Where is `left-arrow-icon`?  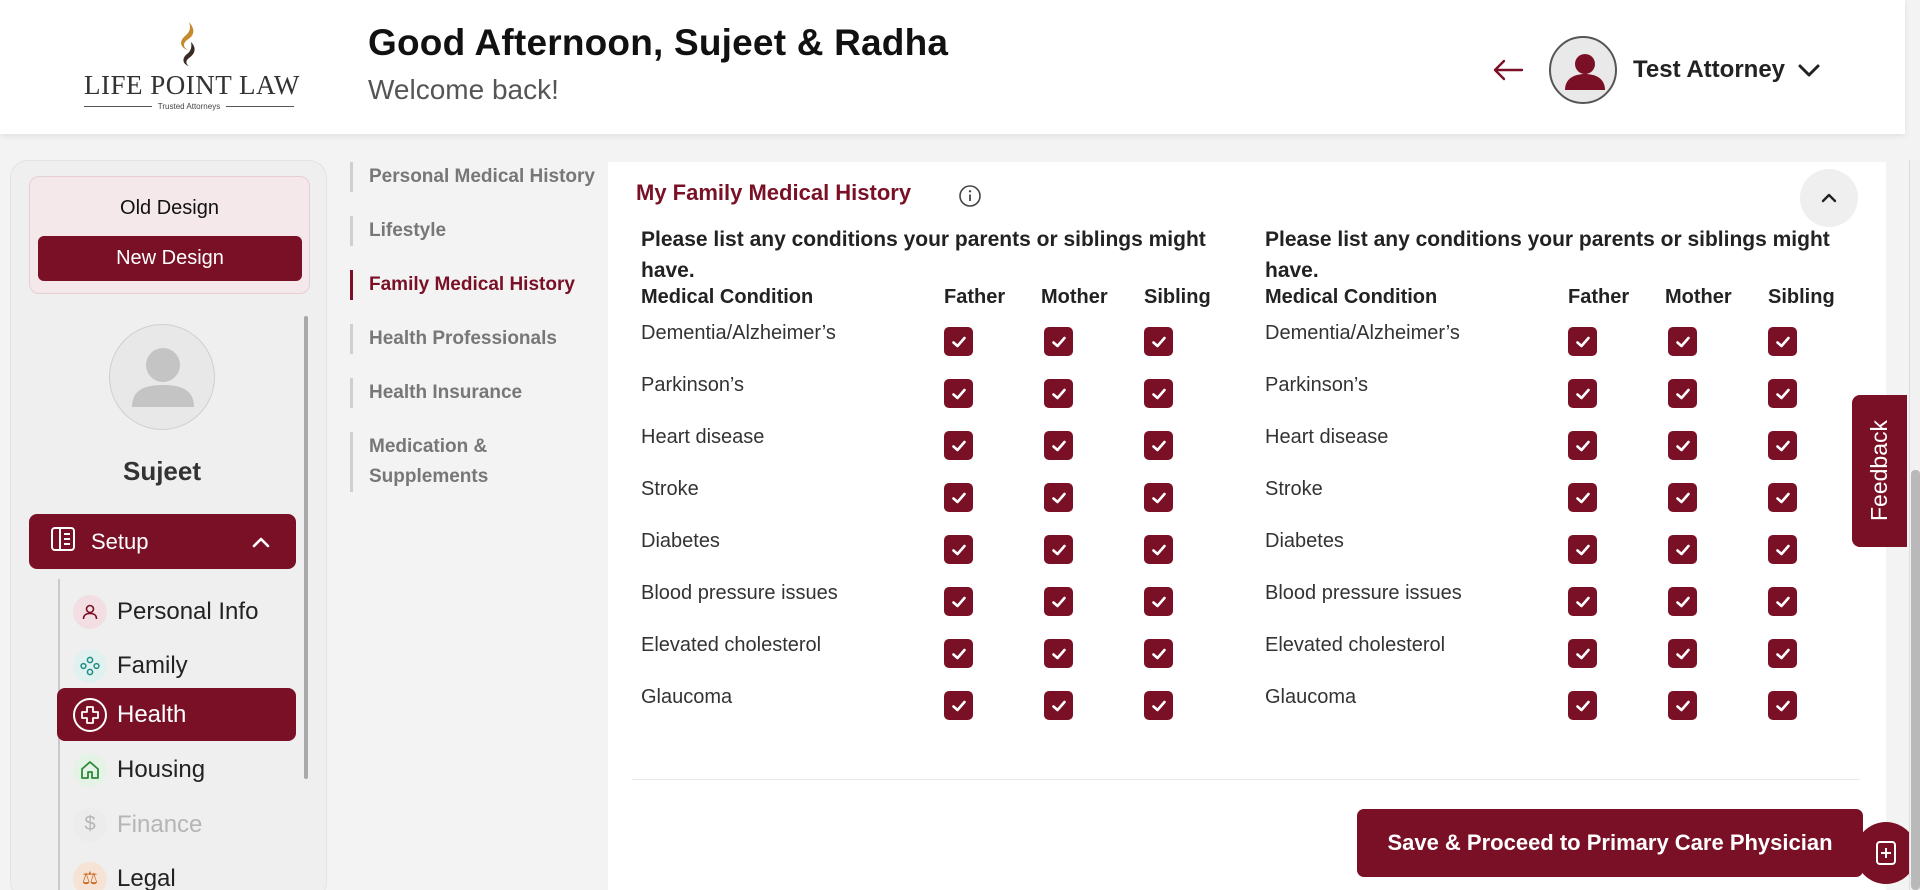 left-arrow-icon is located at coordinates (1508, 70).